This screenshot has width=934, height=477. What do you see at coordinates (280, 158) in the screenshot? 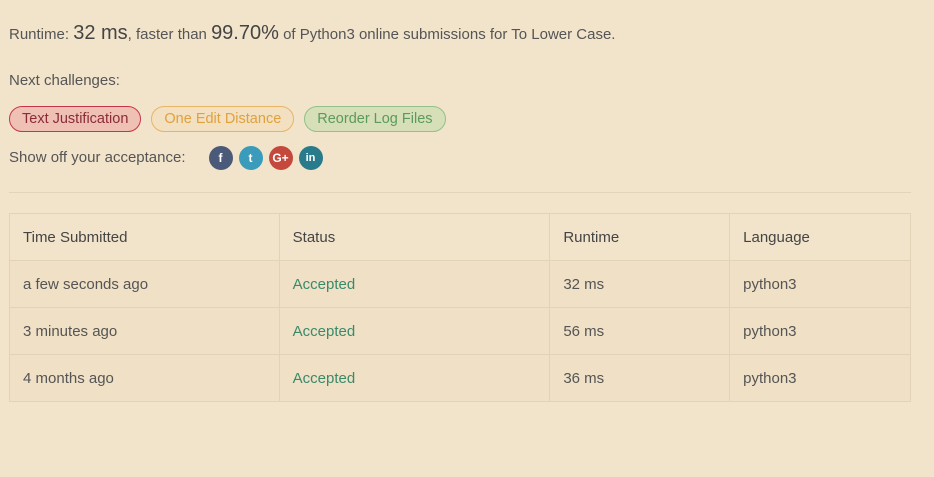
I see `google-plus-icon: G+` at bounding box center [280, 158].